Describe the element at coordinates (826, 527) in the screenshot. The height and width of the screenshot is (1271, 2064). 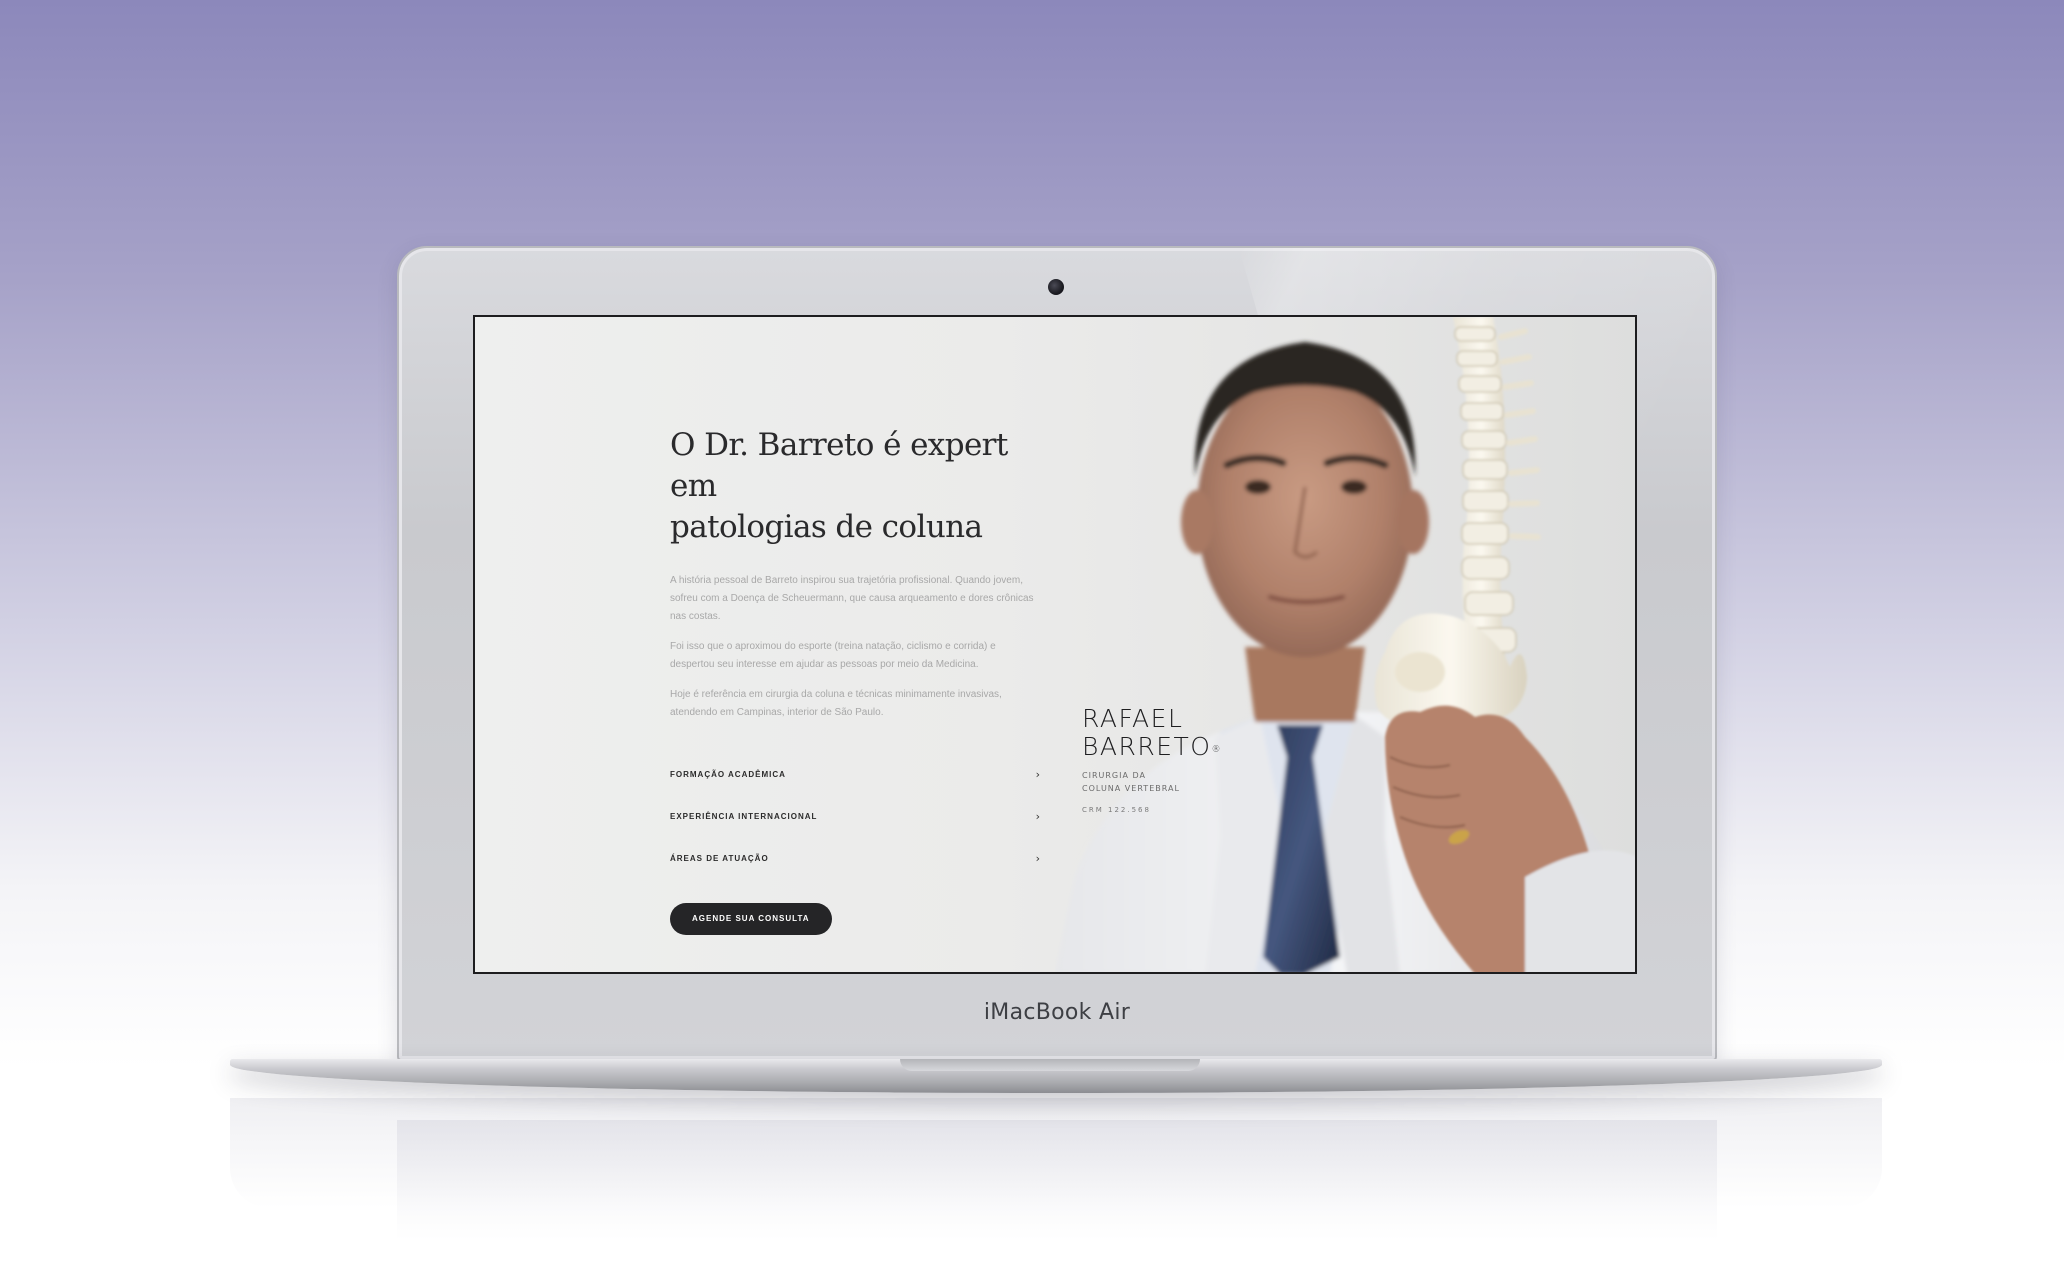
I see `page-title-line2: patologias de coluna` at that location.